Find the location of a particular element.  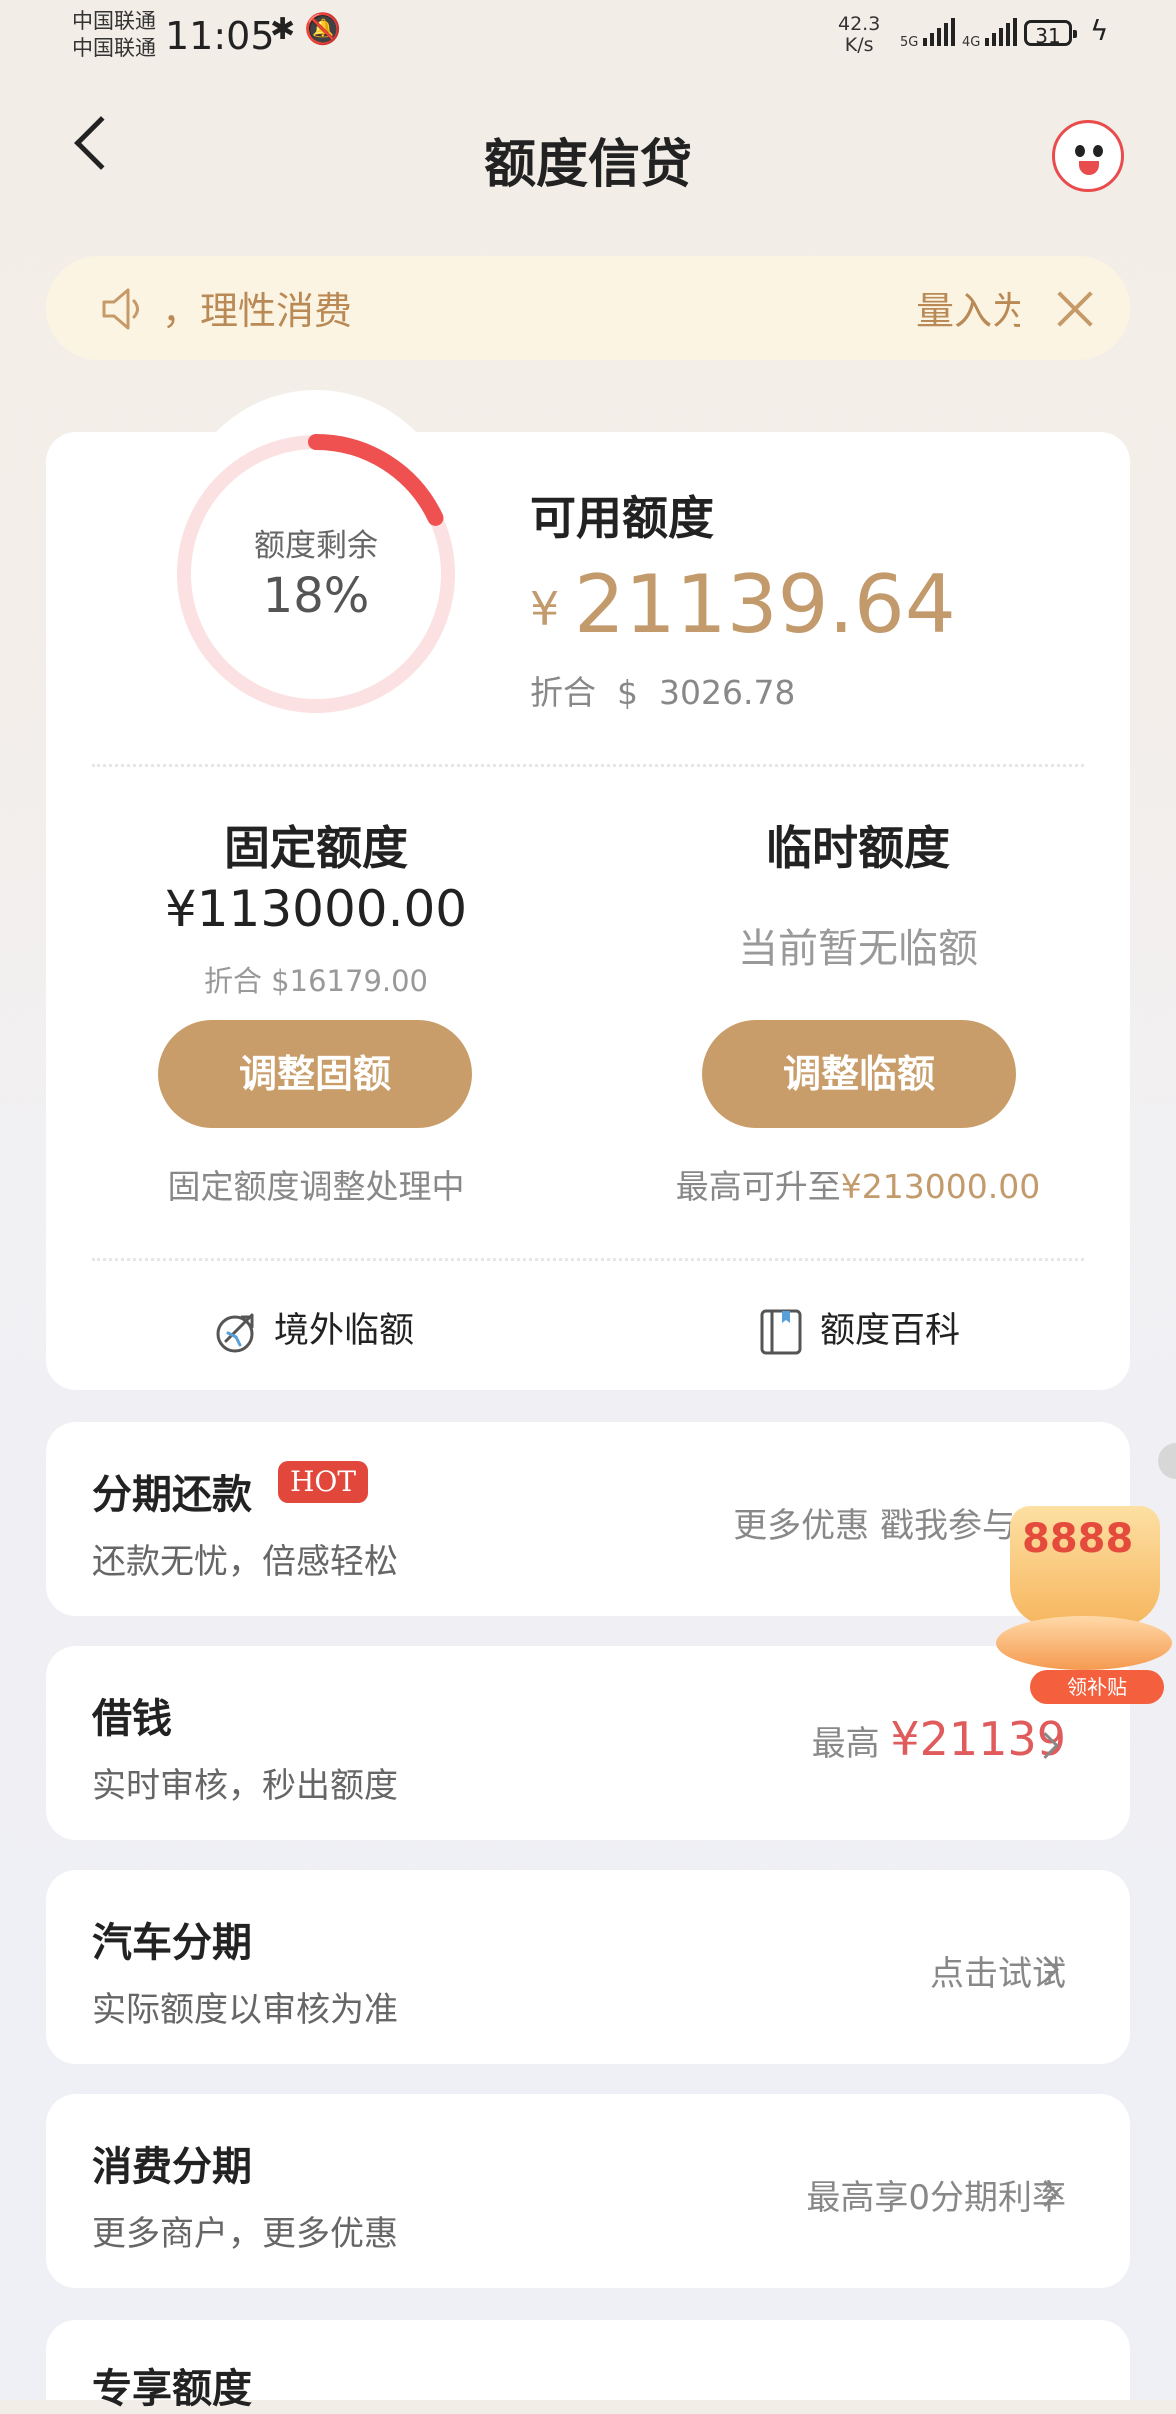

net-speed-value: 42.3 is located at coordinates (859, 24).